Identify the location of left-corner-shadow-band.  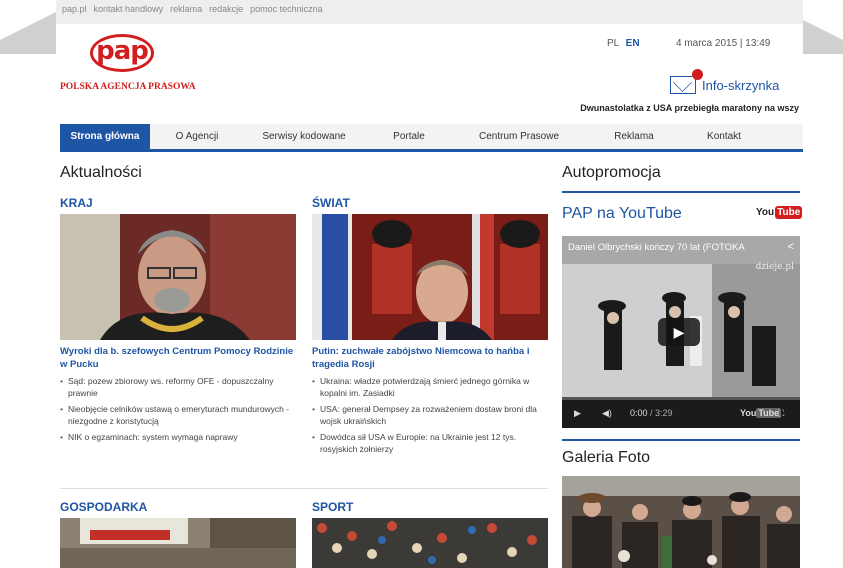
(28, 47).